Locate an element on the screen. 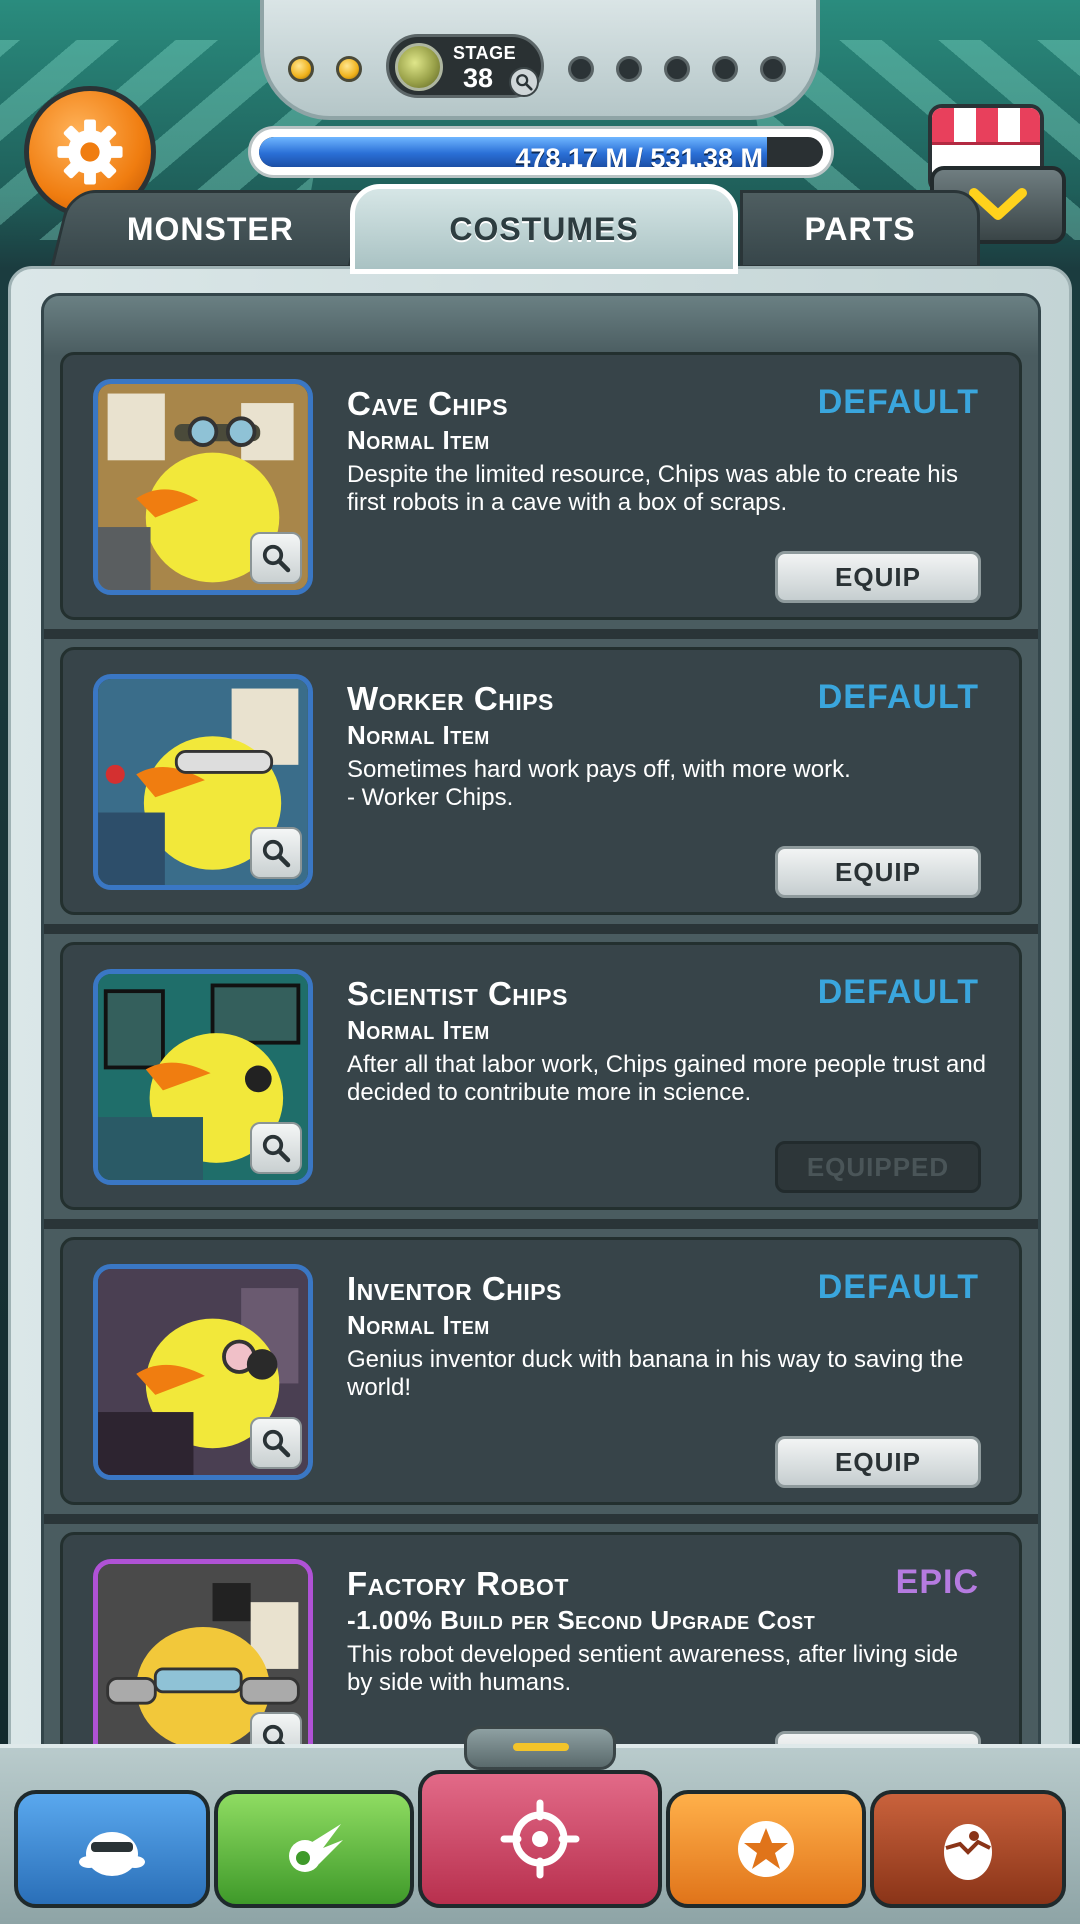 This screenshot has height=1924, width=1080. tab-monster: MONSTER is located at coordinates (210, 229).